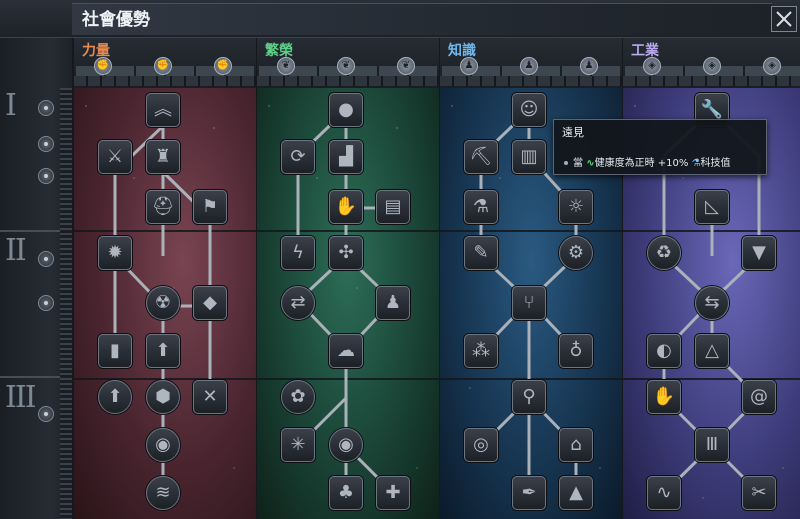  I want to click on soldier-icon: ♜, so click(163, 157).